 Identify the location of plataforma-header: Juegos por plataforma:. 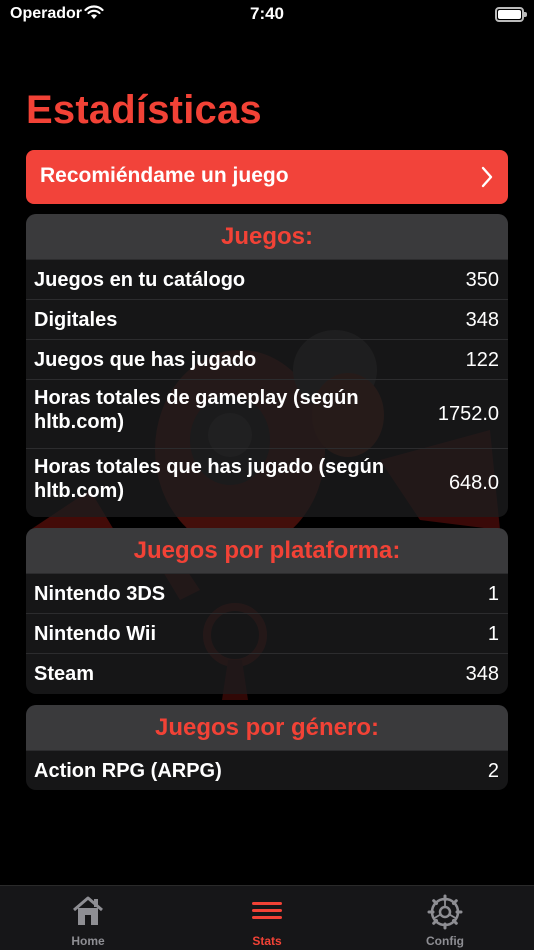
(267, 550).